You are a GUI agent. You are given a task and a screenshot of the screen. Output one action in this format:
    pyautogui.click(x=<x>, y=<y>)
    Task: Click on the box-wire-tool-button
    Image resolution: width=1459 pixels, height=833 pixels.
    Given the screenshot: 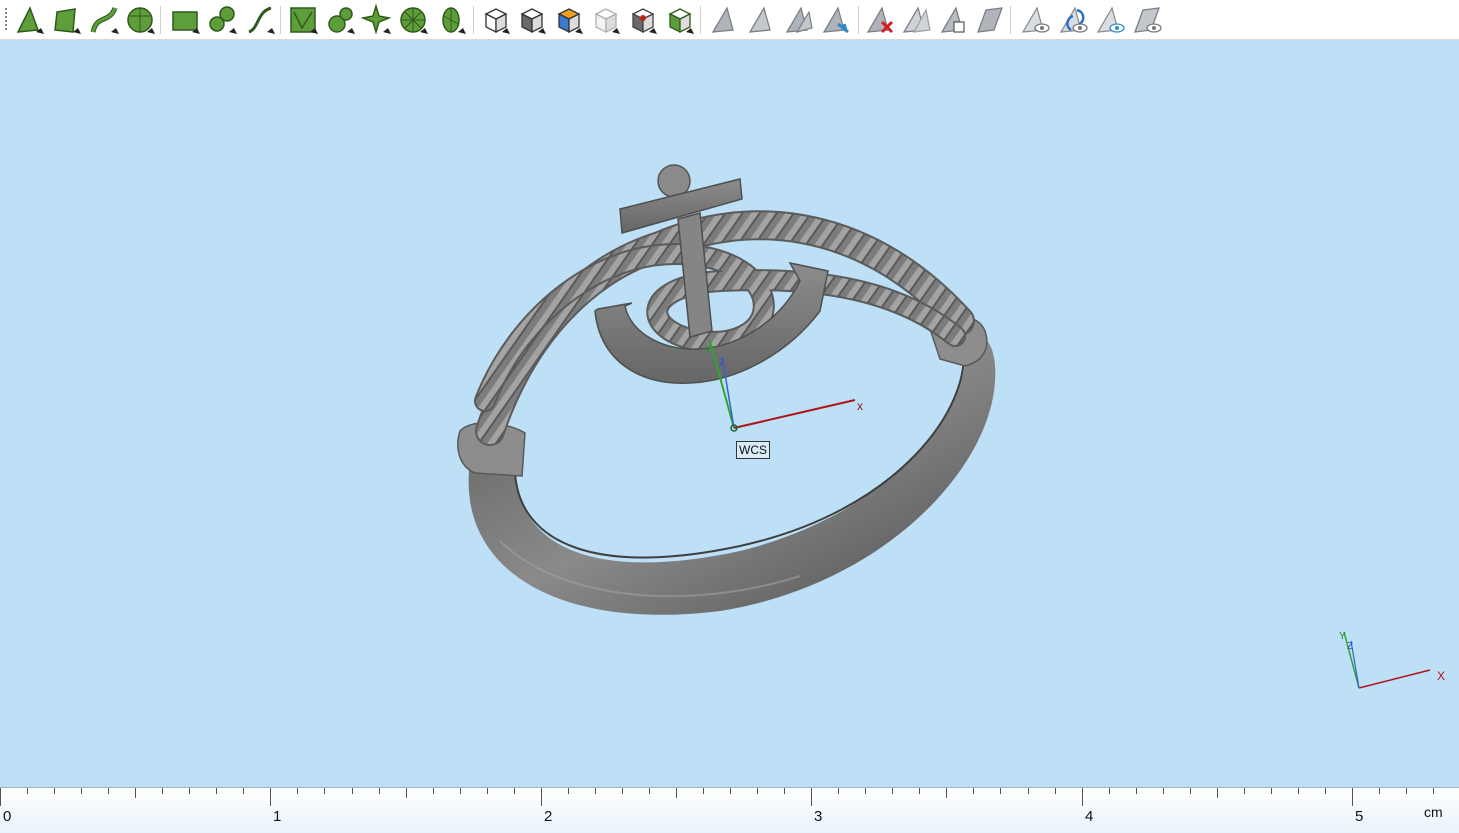 What is the action you would take?
    pyautogui.click(x=496, y=20)
    